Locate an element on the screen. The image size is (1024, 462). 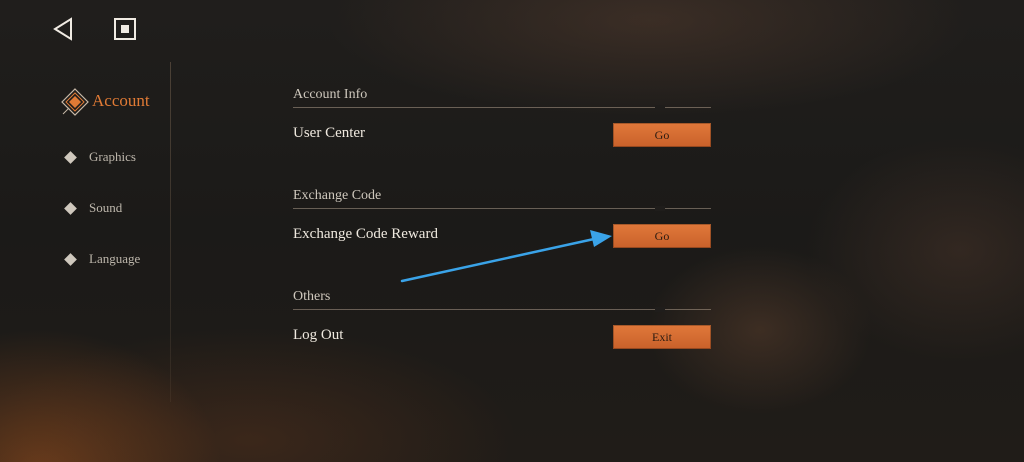
sidebar-item-sound: Sound is located at coordinates (93, 208).